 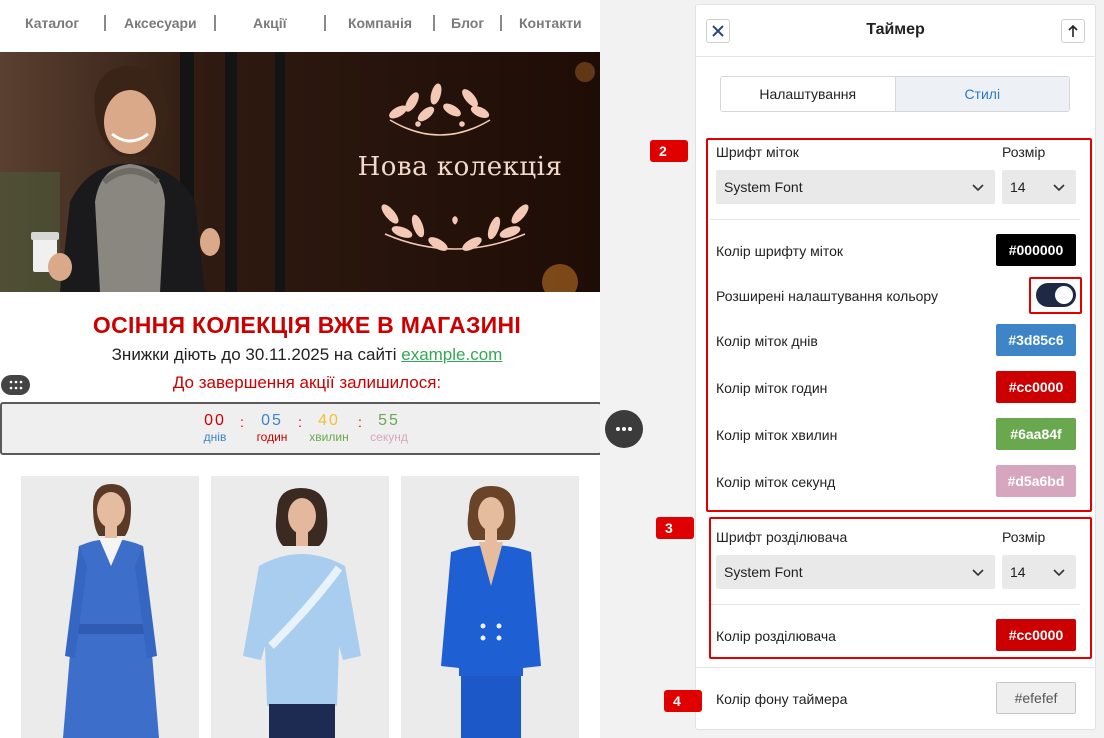 I want to click on section-divider, so click(x=895, y=667).